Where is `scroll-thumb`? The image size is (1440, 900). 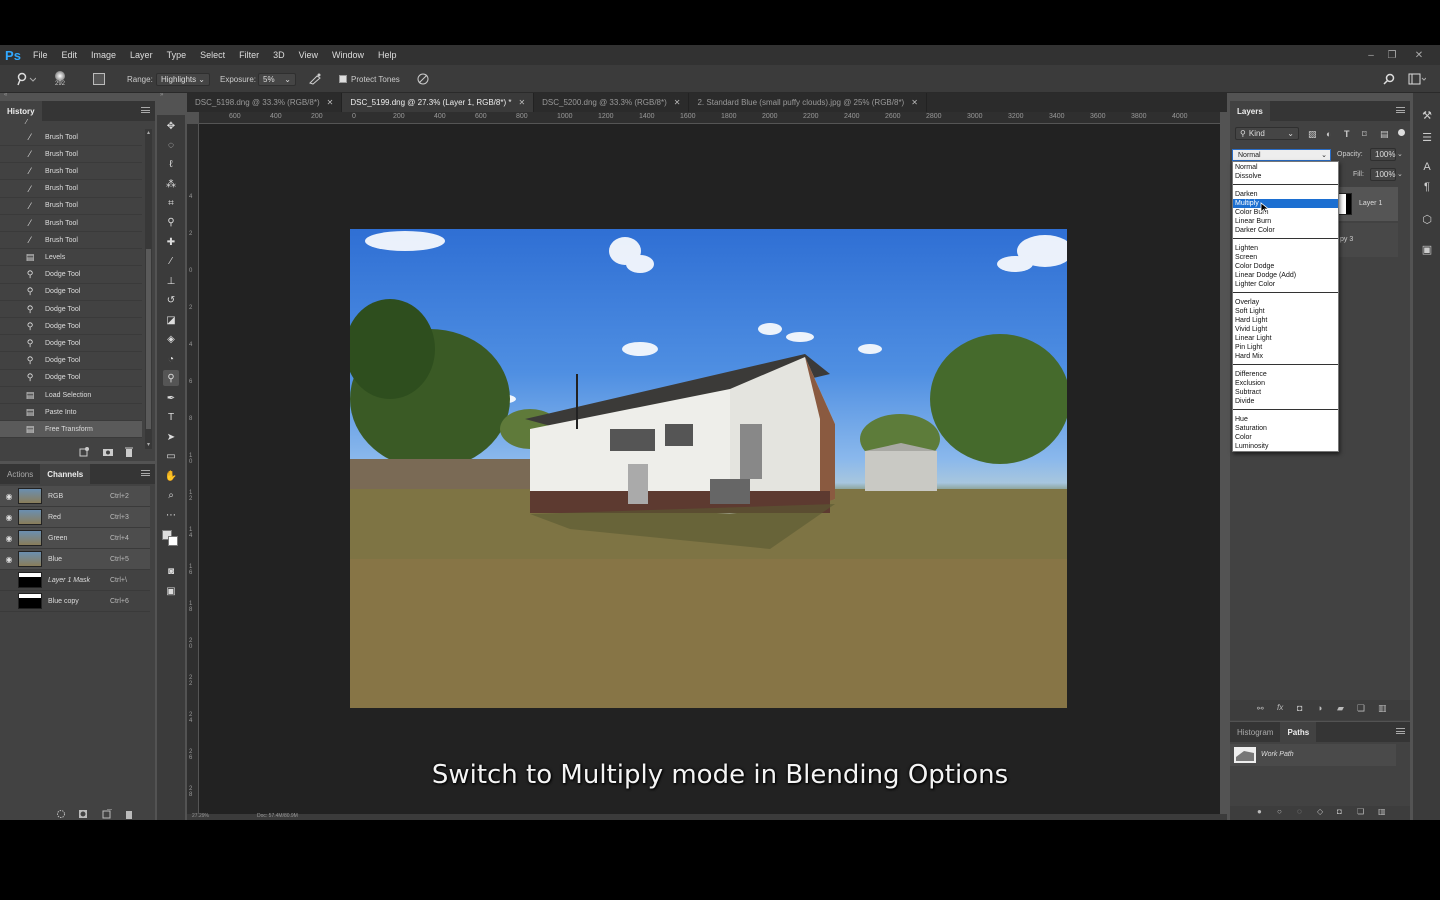
scroll-thumb is located at coordinates (148, 339).